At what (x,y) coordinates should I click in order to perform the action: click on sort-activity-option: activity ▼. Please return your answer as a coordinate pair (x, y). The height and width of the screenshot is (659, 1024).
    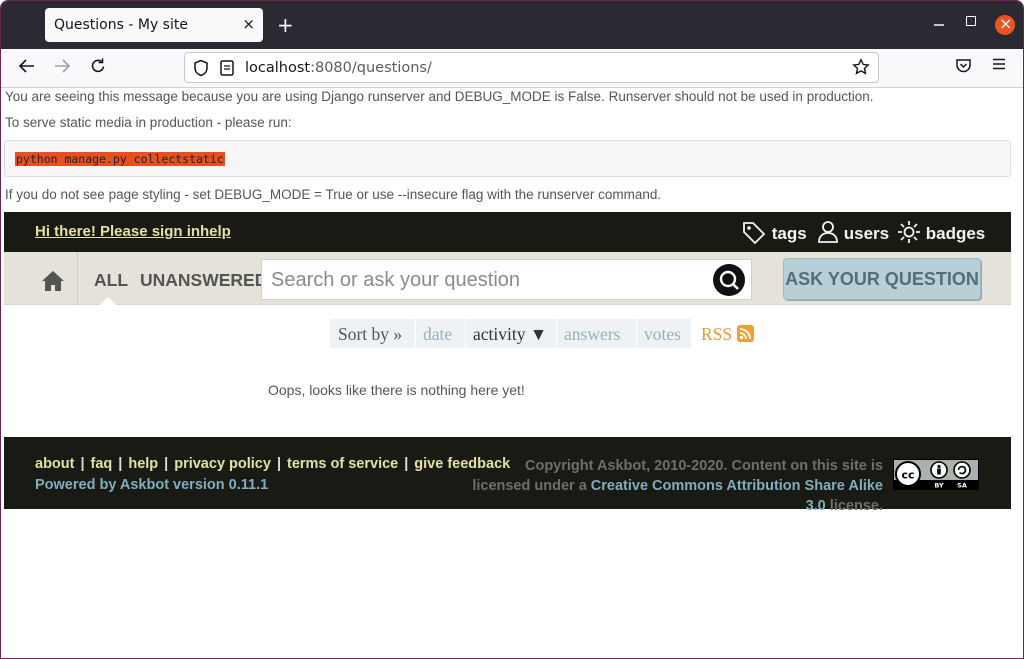
    Looking at the image, I should click on (510, 334).